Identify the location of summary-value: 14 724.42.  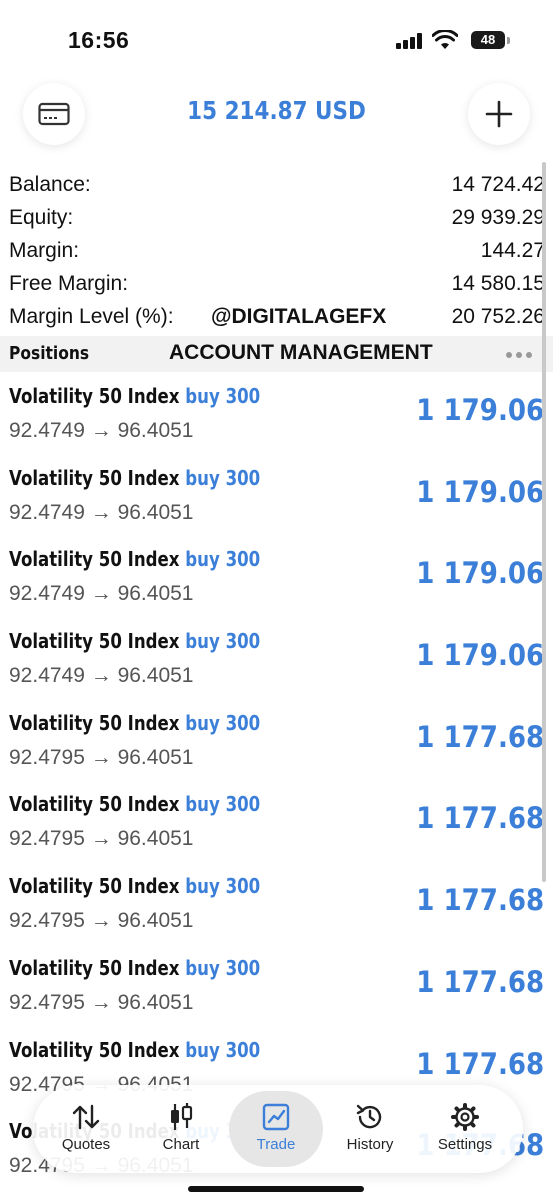
(498, 184).